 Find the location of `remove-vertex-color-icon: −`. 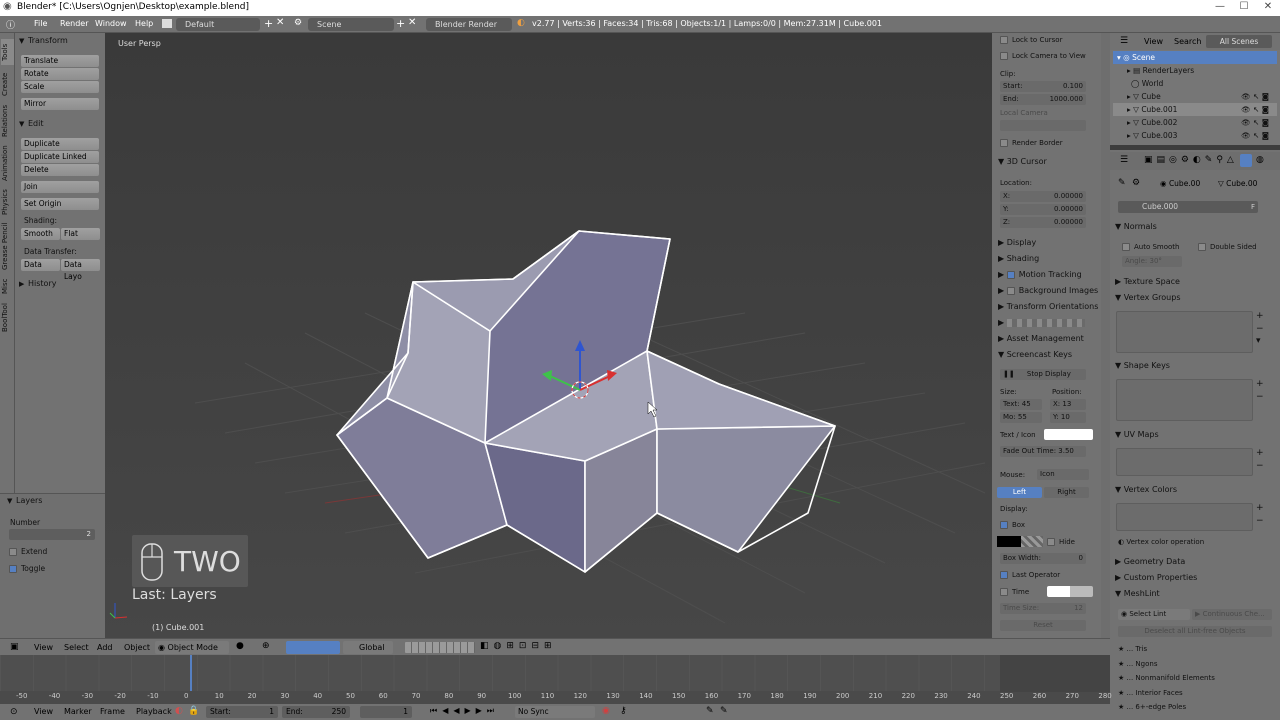

remove-vertex-color-icon: − is located at coordinates (1260, 521).